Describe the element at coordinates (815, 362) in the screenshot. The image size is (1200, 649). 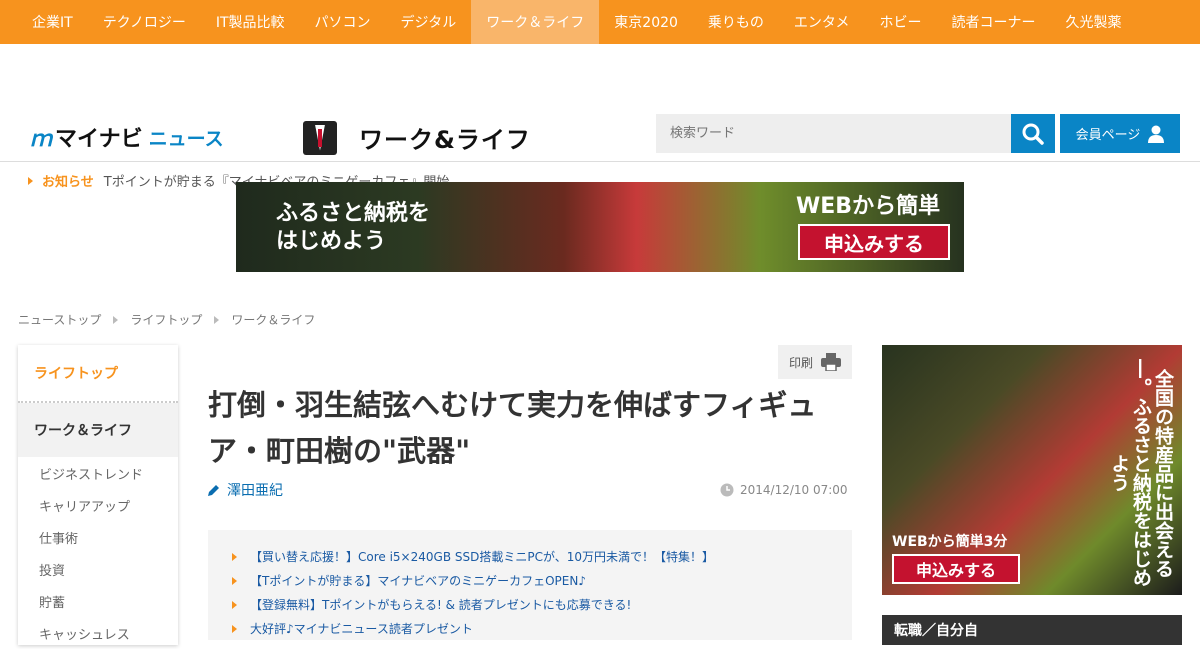
I see `print-button: 印刷` at that location.